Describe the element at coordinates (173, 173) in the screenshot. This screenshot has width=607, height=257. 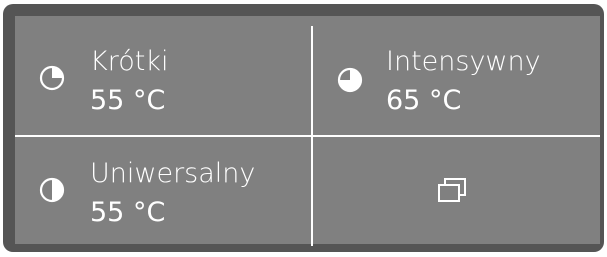
I see `program-name: Uniwersalny` at that location.